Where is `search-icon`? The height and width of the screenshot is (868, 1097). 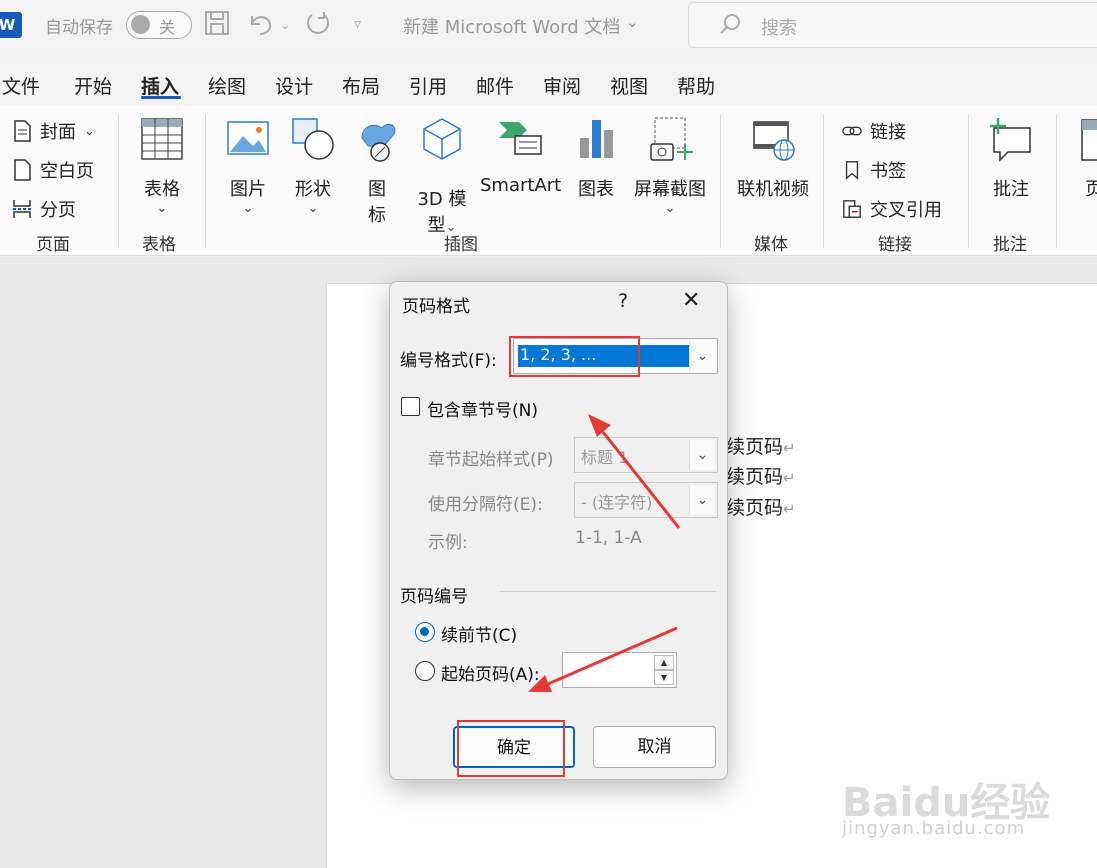 search-icon is located at coordinates (730, 26).